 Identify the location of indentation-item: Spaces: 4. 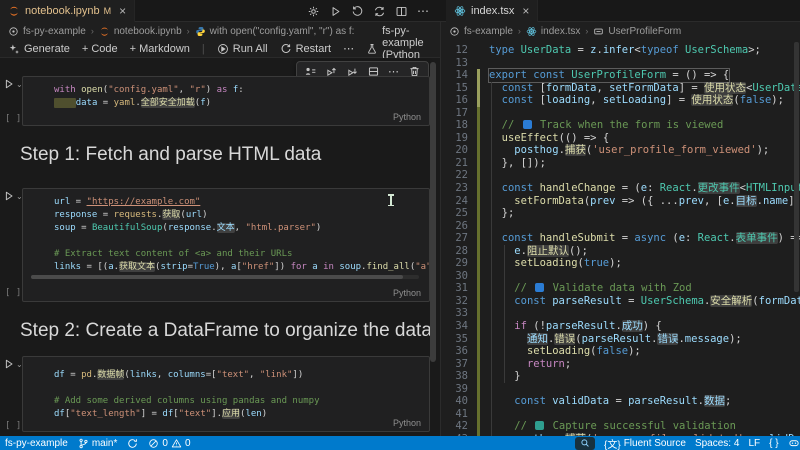
(717, 443).